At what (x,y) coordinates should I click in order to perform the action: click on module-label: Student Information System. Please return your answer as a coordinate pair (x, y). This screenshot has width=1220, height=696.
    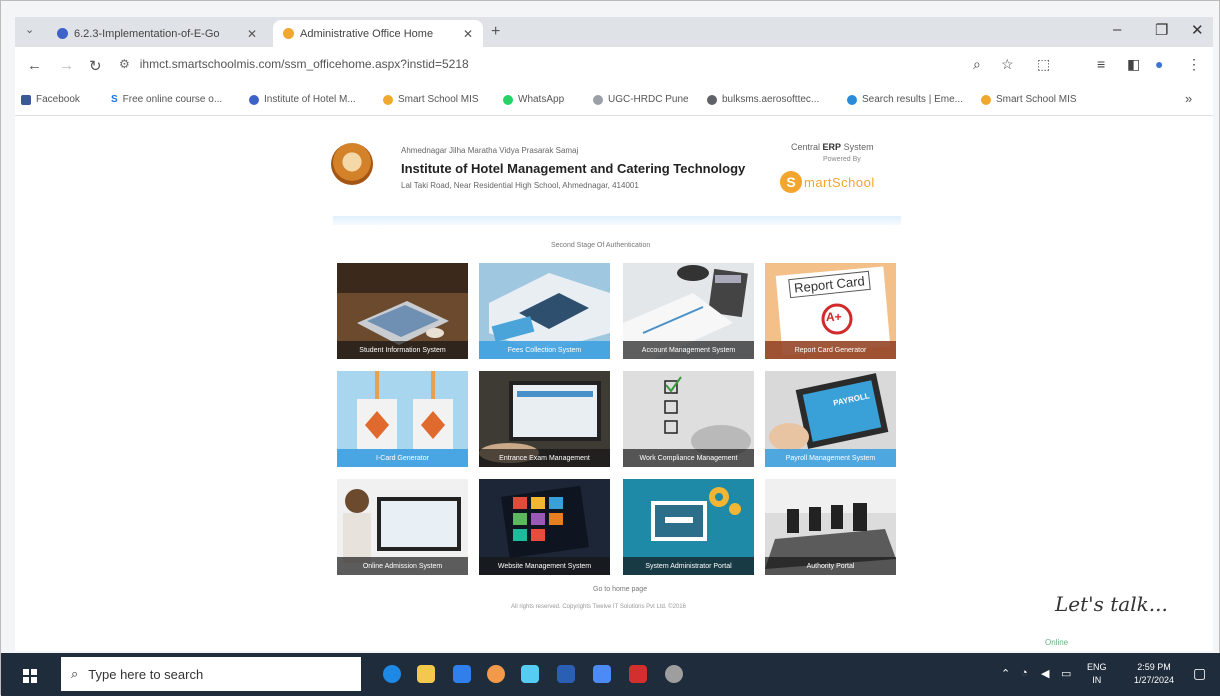
    Looking at the image, I should click on (402, 350).